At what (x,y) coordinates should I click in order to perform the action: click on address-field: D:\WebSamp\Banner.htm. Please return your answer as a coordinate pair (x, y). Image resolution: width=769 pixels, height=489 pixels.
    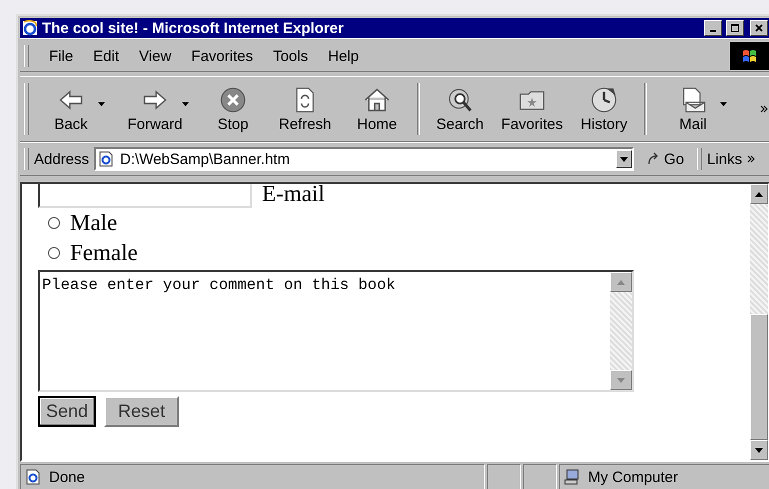
    Looking at the image, I should click on (364, 159).